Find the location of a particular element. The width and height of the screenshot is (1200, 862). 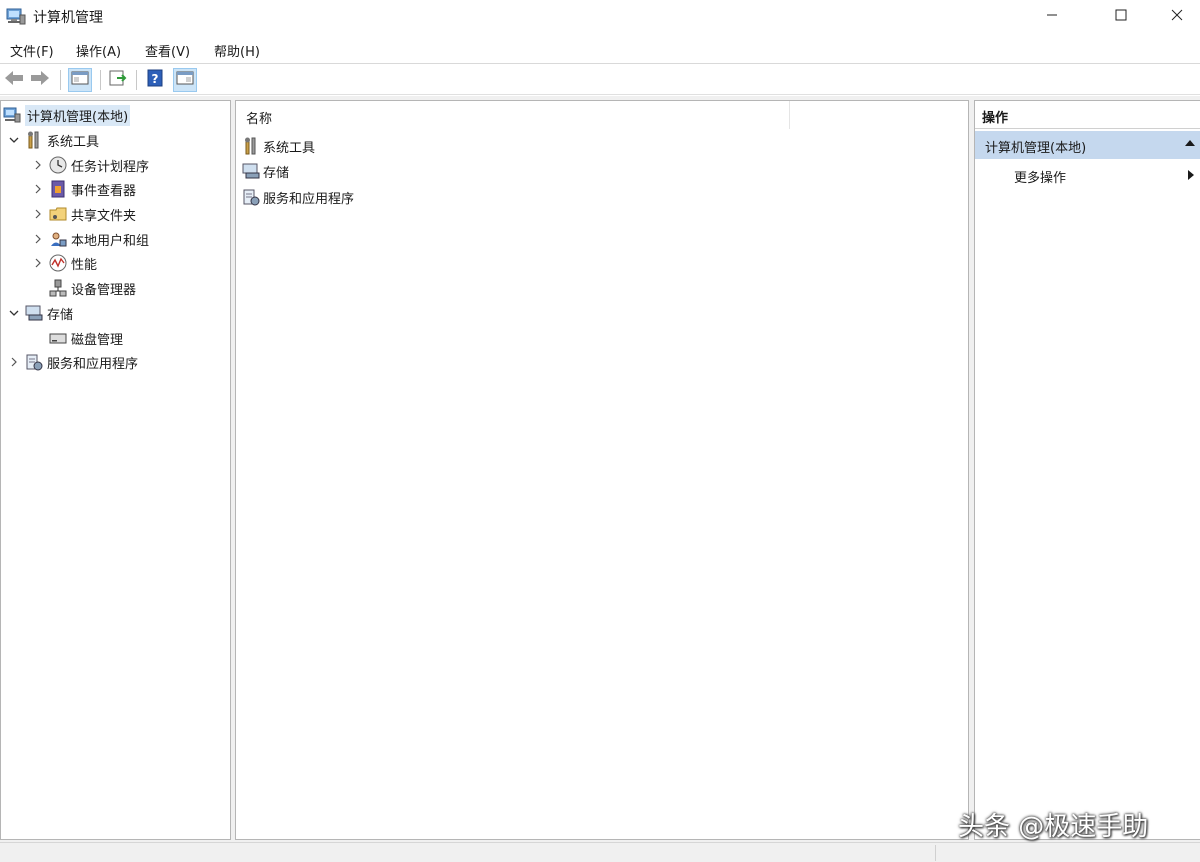

tree-item-label: 磁盘管理 is located at coordinates (97, 340).